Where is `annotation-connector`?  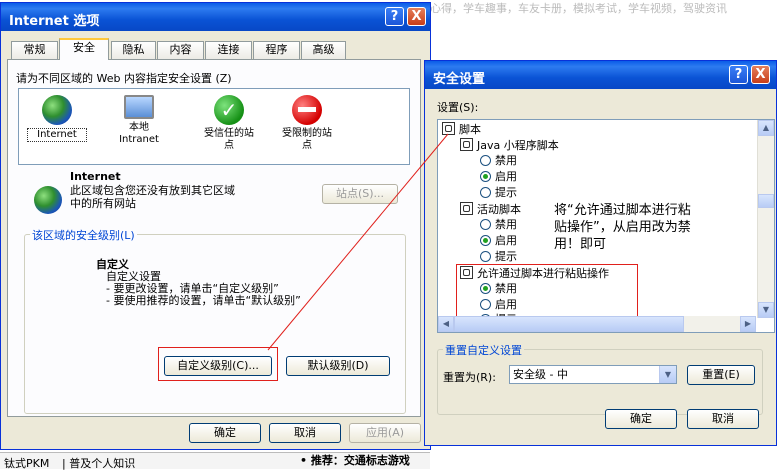 annotation-connector is located at coordinates (358, 242).